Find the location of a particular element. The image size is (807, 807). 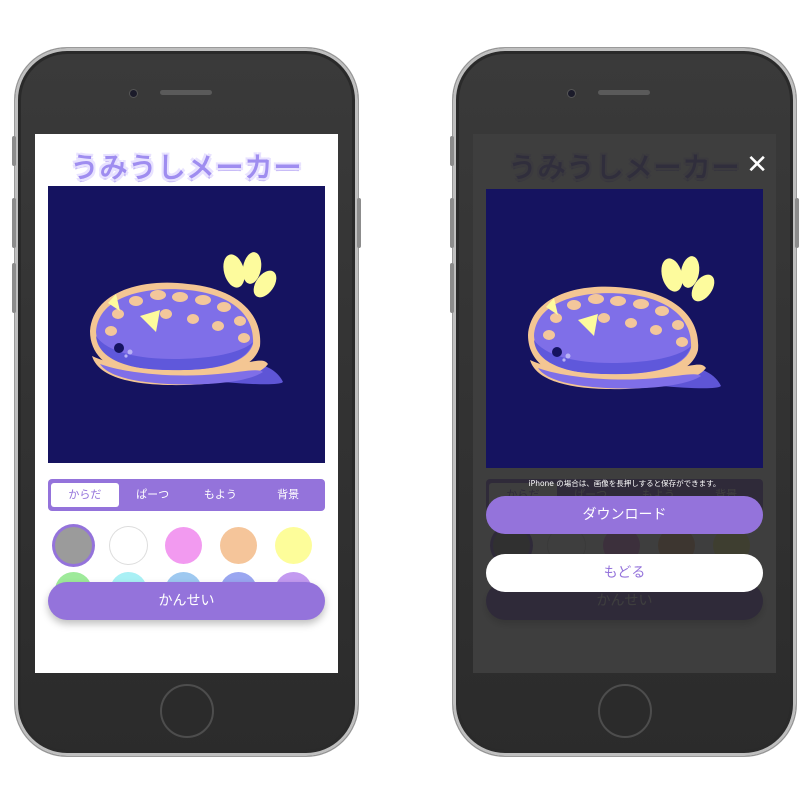

finish-button: かんせい is located at coordinates (186, 601).